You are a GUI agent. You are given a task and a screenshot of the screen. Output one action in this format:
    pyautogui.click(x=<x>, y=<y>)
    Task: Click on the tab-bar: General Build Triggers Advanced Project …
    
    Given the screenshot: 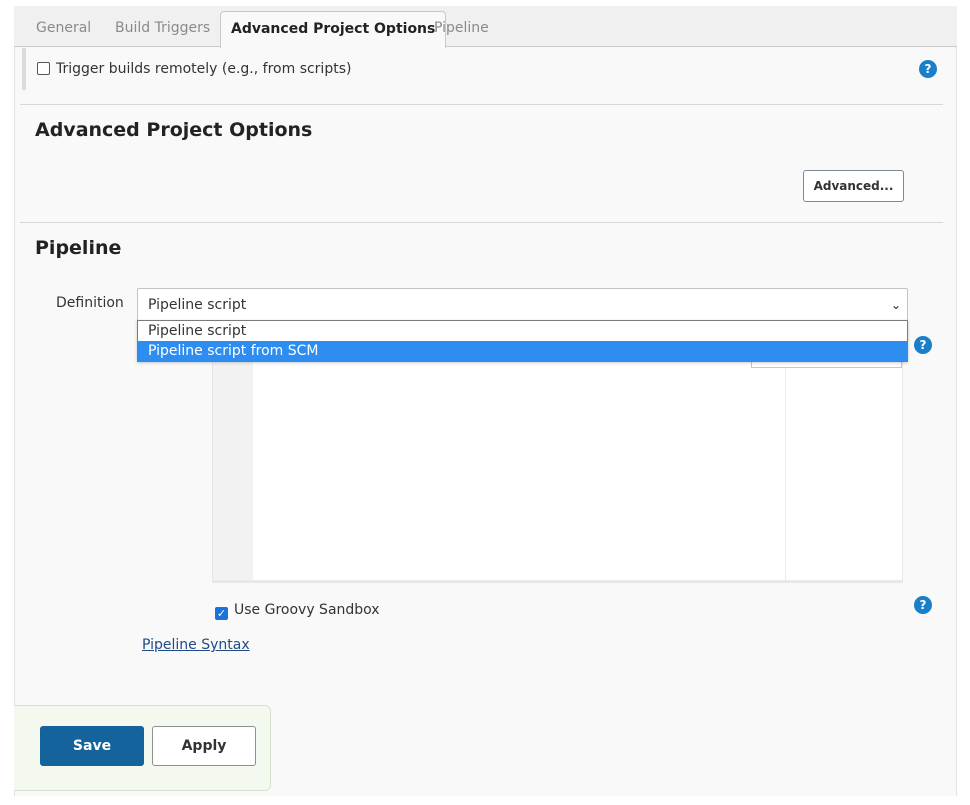 What is the action you would take?
    pyautogui.click(x=485, y=27)
    